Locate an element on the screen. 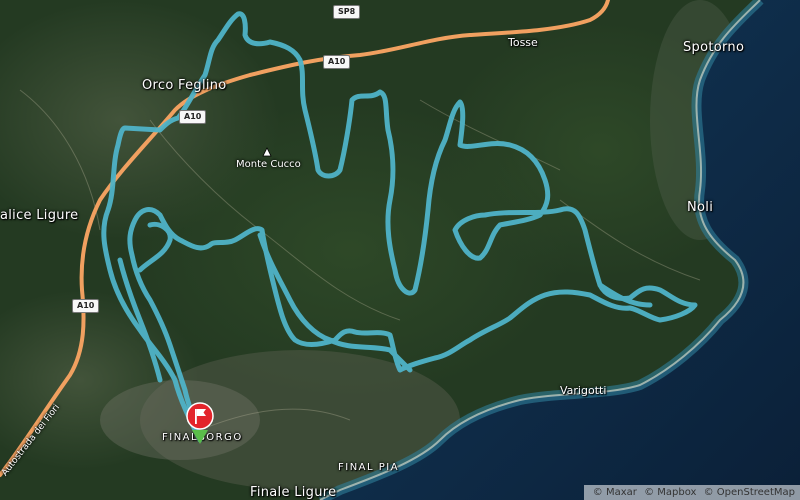  place-label-noli: Noli is located at coordinates (700, 207).